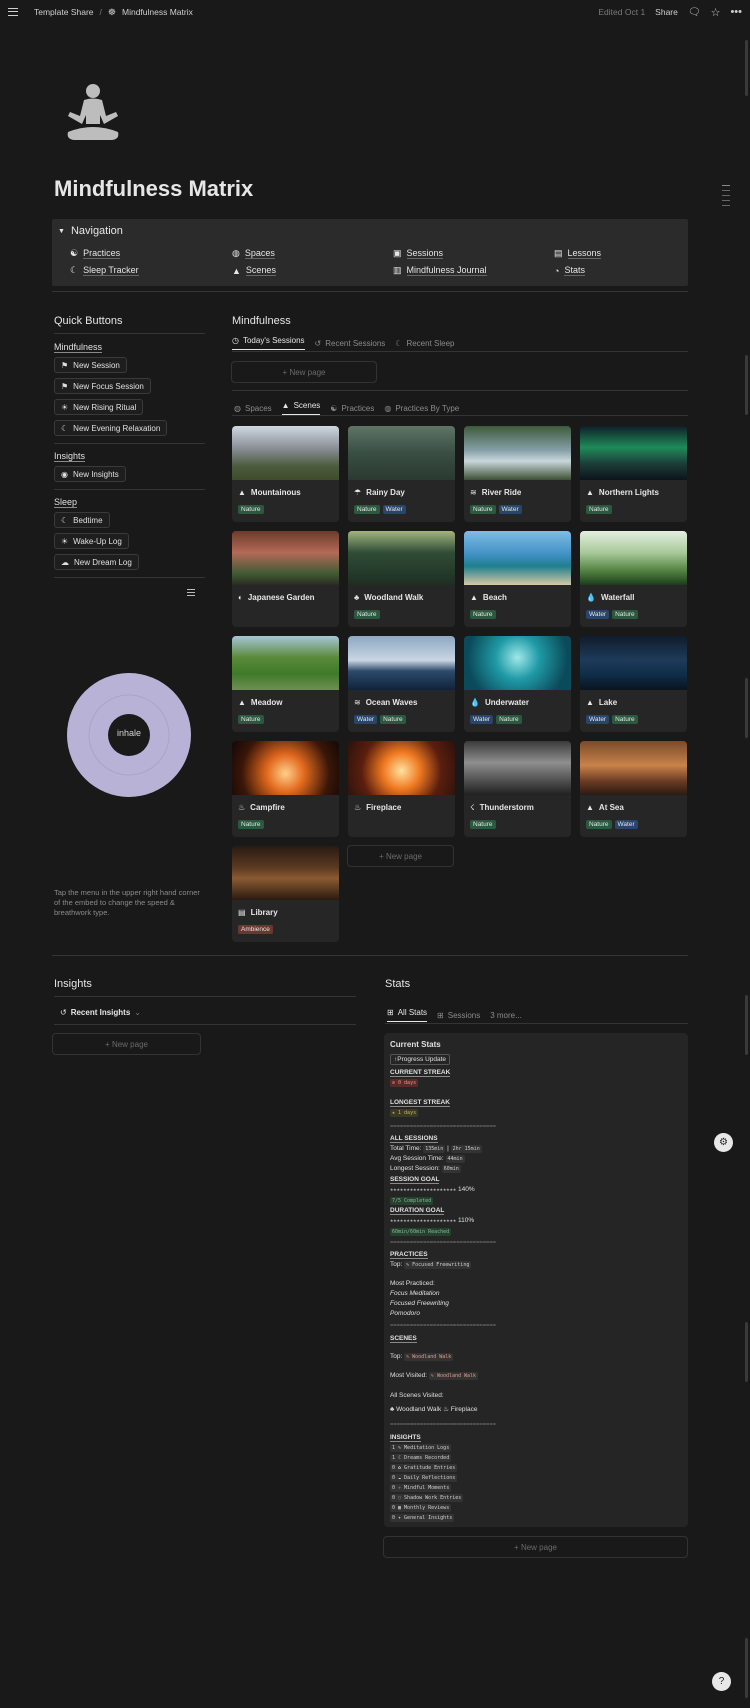 The height and width of the screenshot is (1708, 750). I want to click on scene-card: ▲ Beach Nature, so click(517, 579).